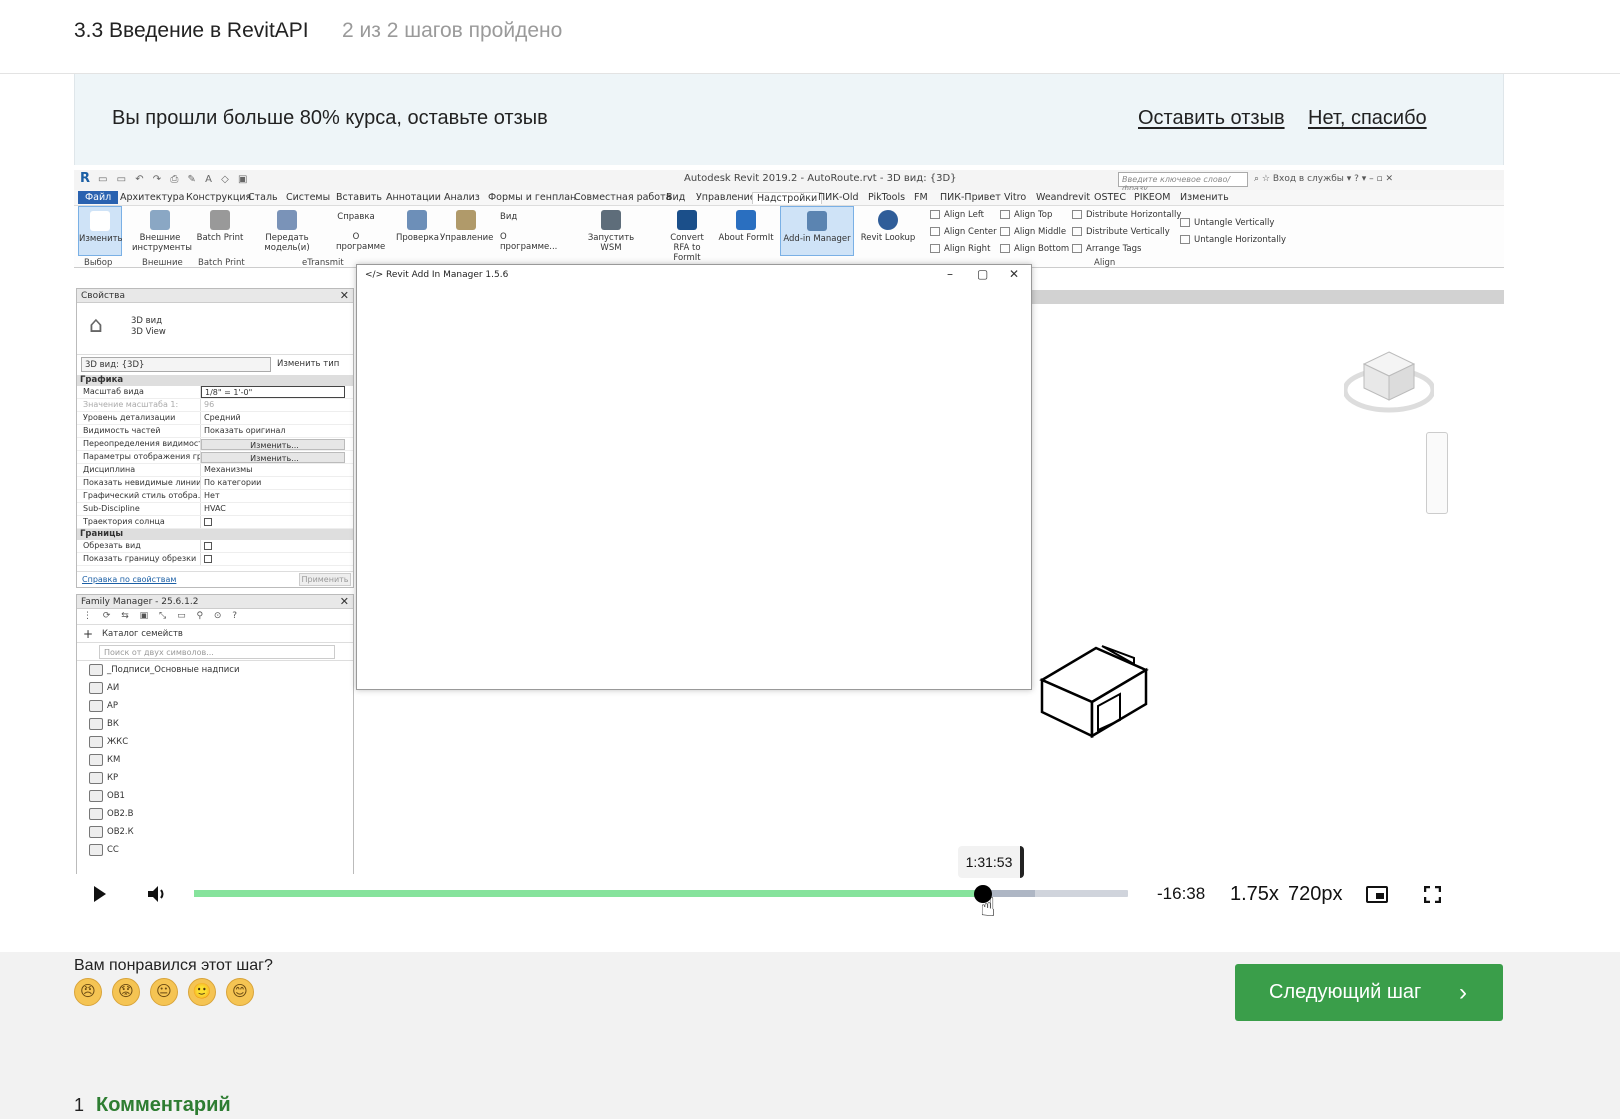 The height and width of the screenshot is (1119, 1620). What do you see at coordinates (160, 220) in the screenshot?
I see `tools-icon` at bounding box center [160, 220].